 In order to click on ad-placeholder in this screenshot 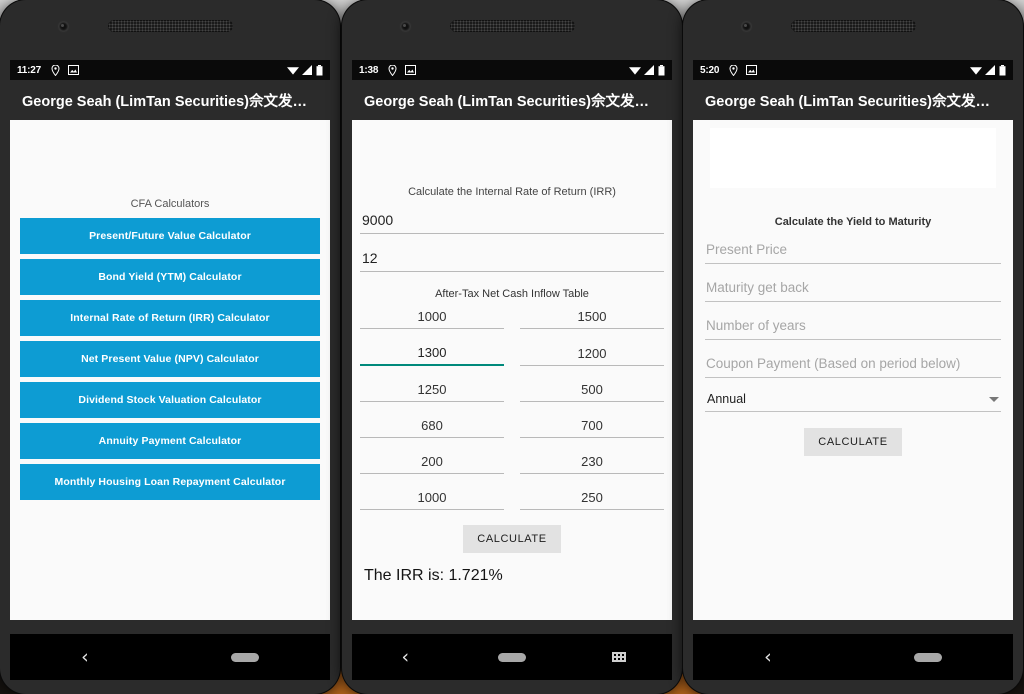, I will do `click(853, 158)`.